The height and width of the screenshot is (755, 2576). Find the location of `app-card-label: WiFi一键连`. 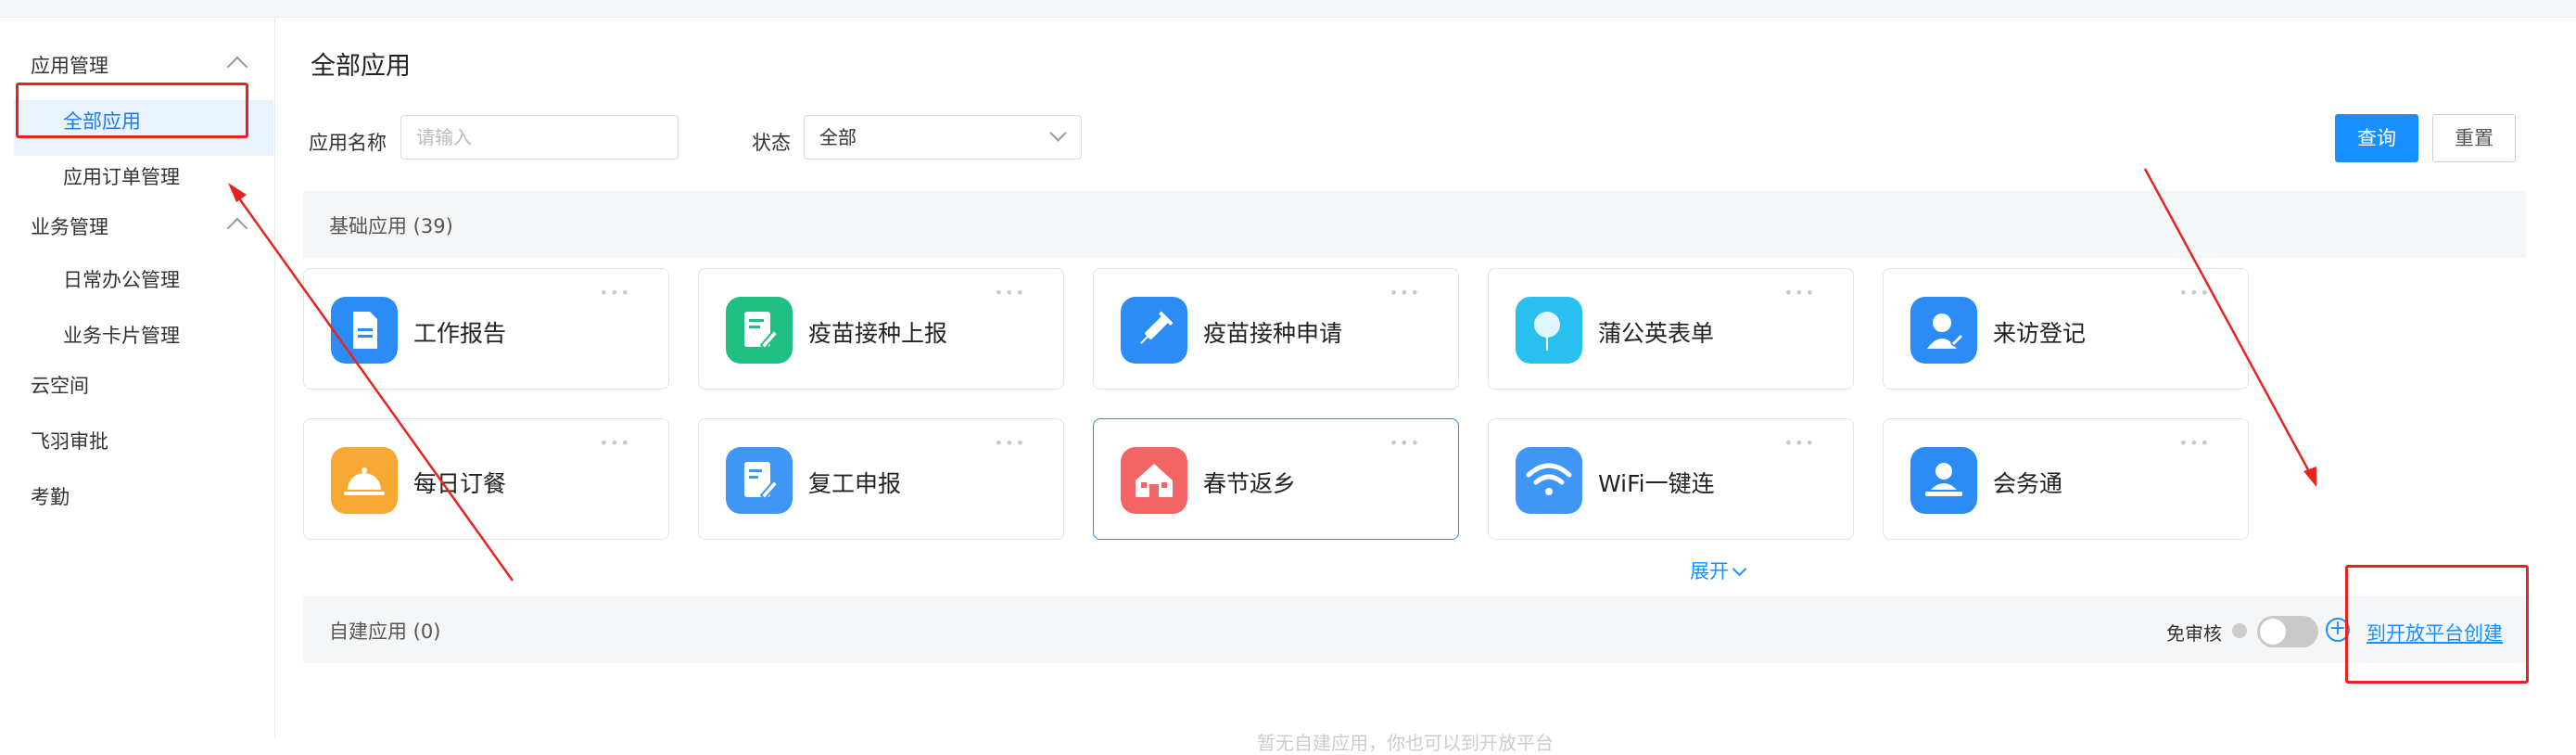

app-card-label: WiFi一键连 is located at coordinates (1656, 483).